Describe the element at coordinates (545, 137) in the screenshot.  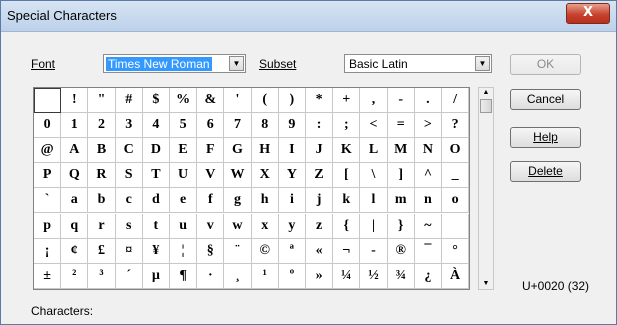
I see `help-button: Help` at that location.